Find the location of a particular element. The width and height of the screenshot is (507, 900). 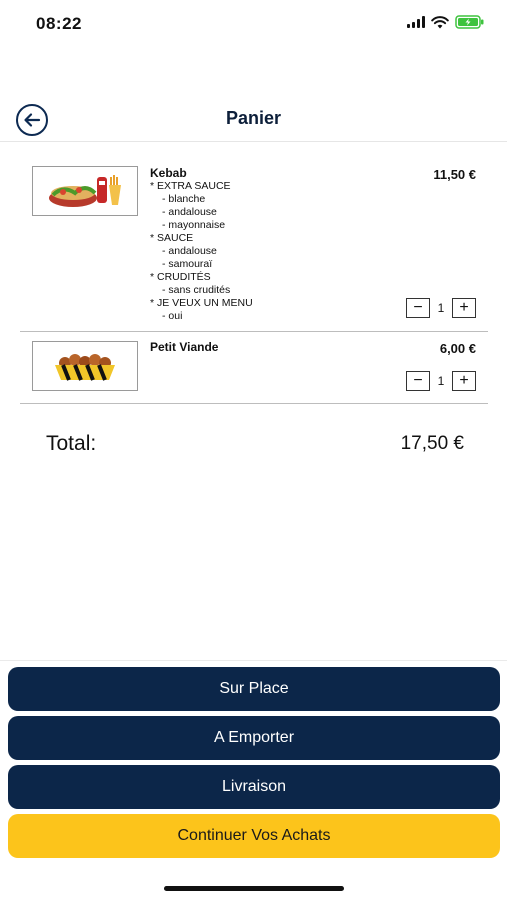

total-label: Total: is located at coordinates (71, 443).